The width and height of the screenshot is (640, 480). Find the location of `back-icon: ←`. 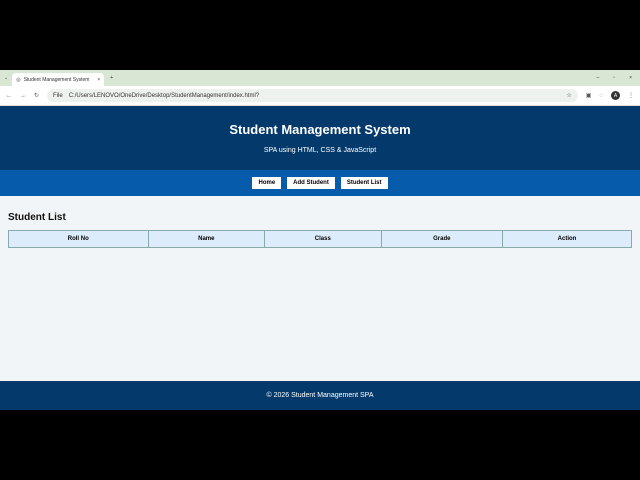

back-icon: ← is located at coordinates (9, 96).